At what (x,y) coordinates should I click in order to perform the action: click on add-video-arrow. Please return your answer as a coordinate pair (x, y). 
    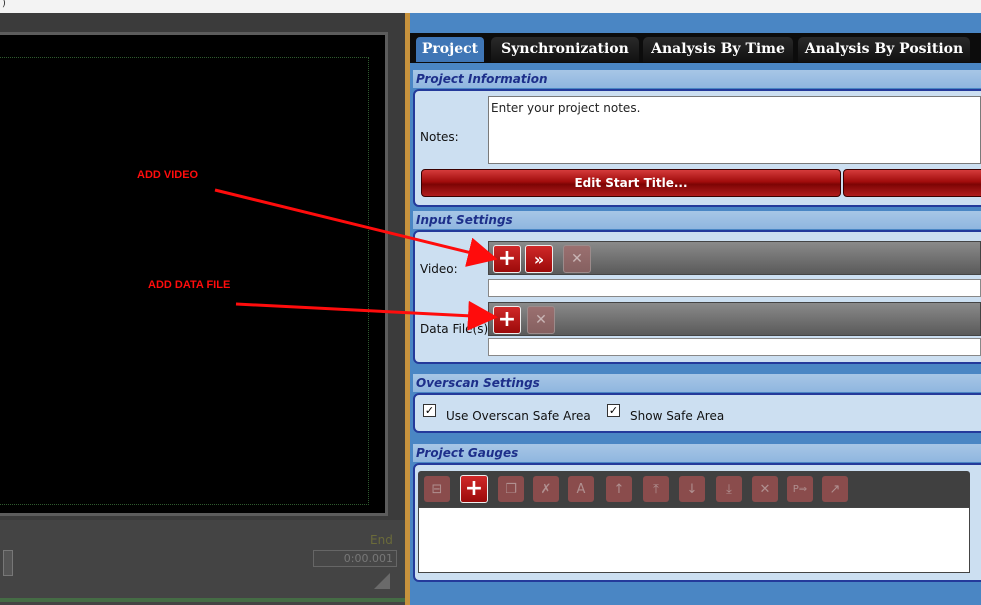
    Looking at the image, I should click on (356, 227).